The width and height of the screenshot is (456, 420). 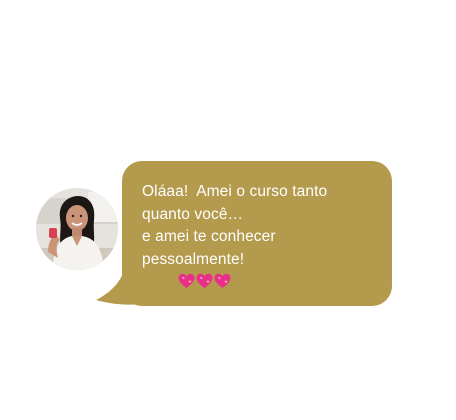 I want to click on avatar-photo, so click(x=77, y=229).